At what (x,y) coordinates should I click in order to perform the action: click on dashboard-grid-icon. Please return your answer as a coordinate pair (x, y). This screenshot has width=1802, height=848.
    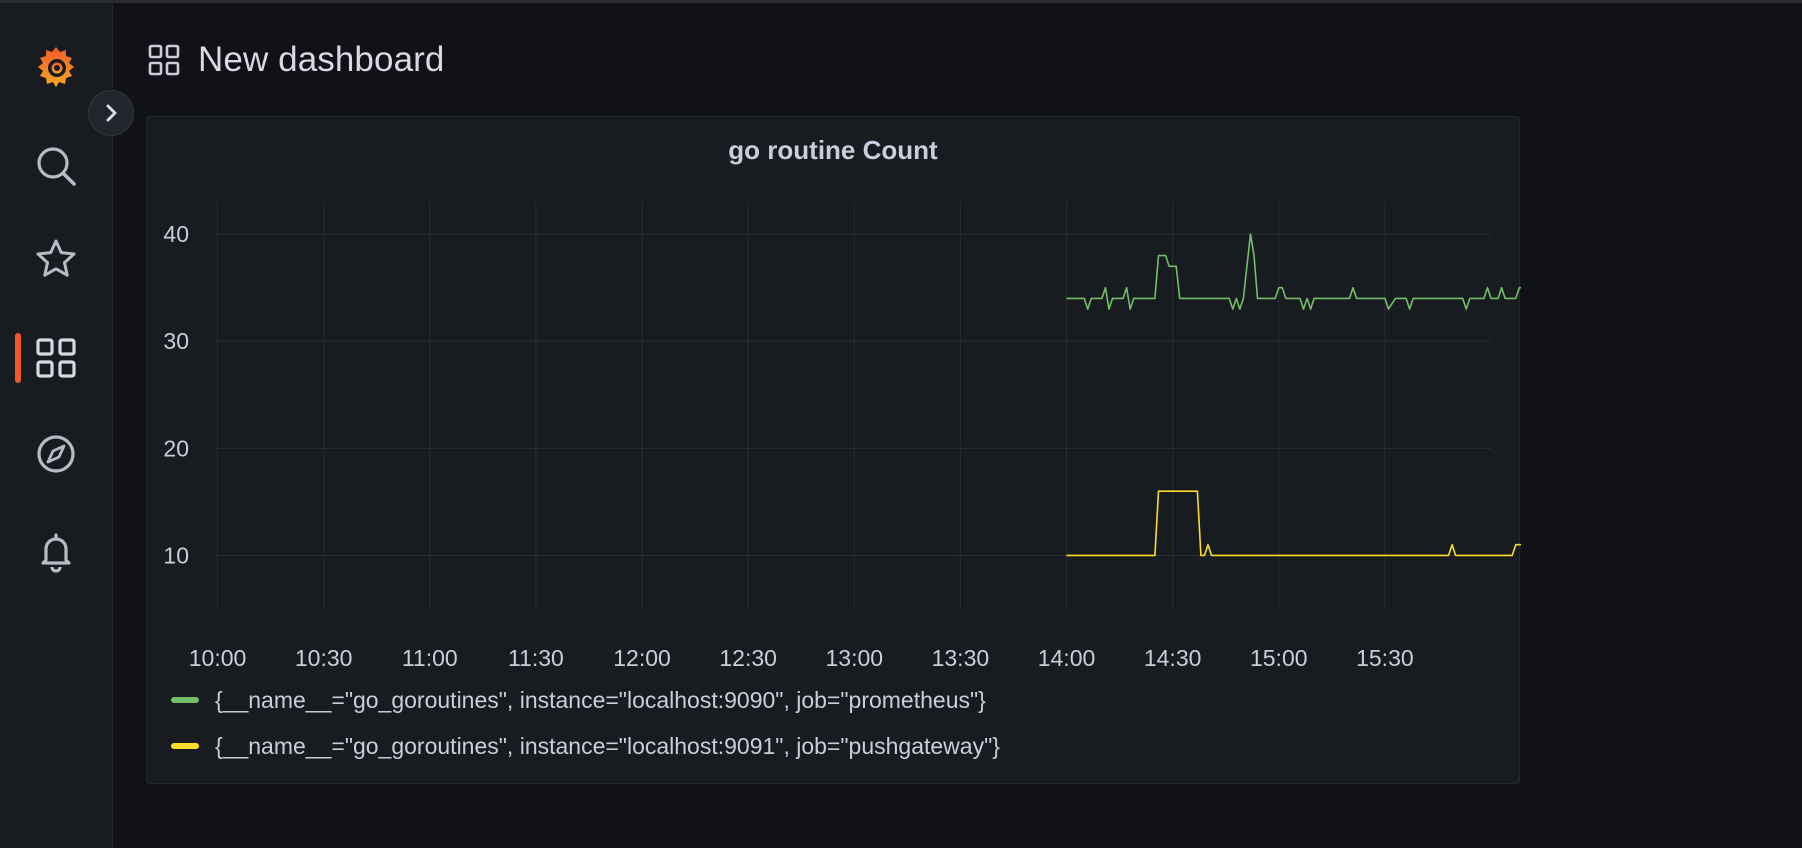
    Looking at the image, I should click on (164, 60).